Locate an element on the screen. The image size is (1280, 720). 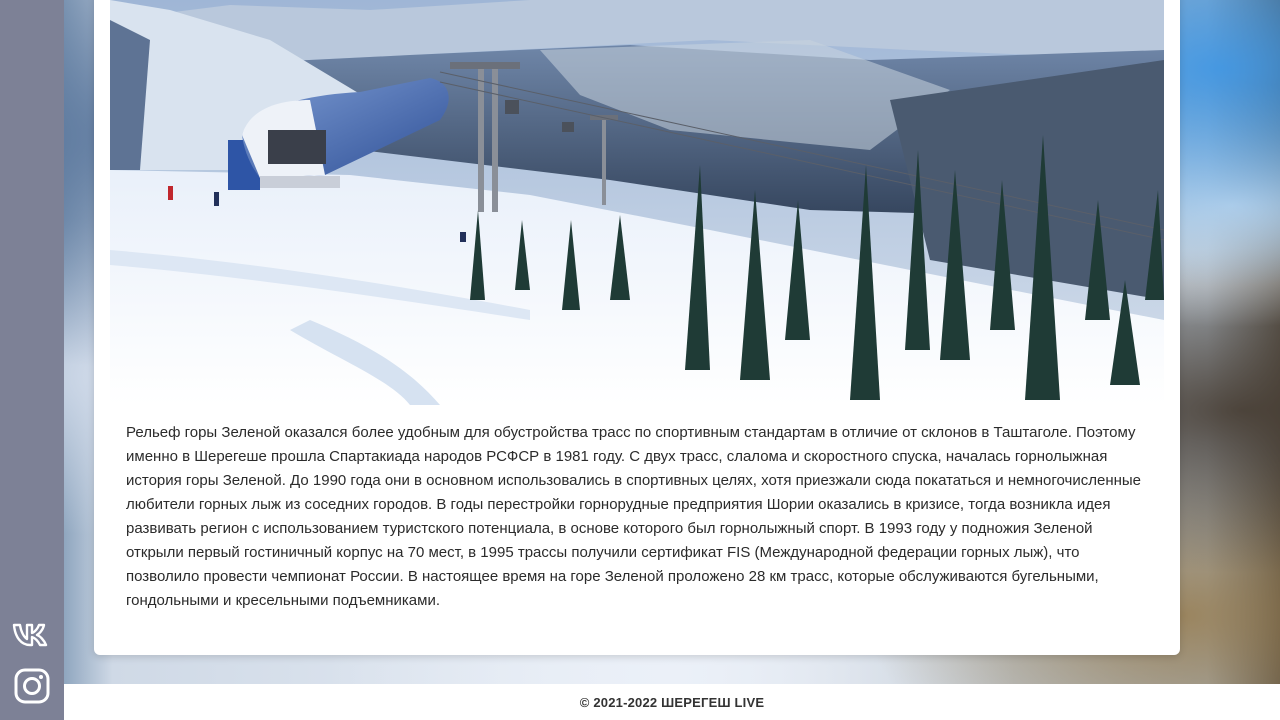
instagram-icon is located at coordinates (32, 686).